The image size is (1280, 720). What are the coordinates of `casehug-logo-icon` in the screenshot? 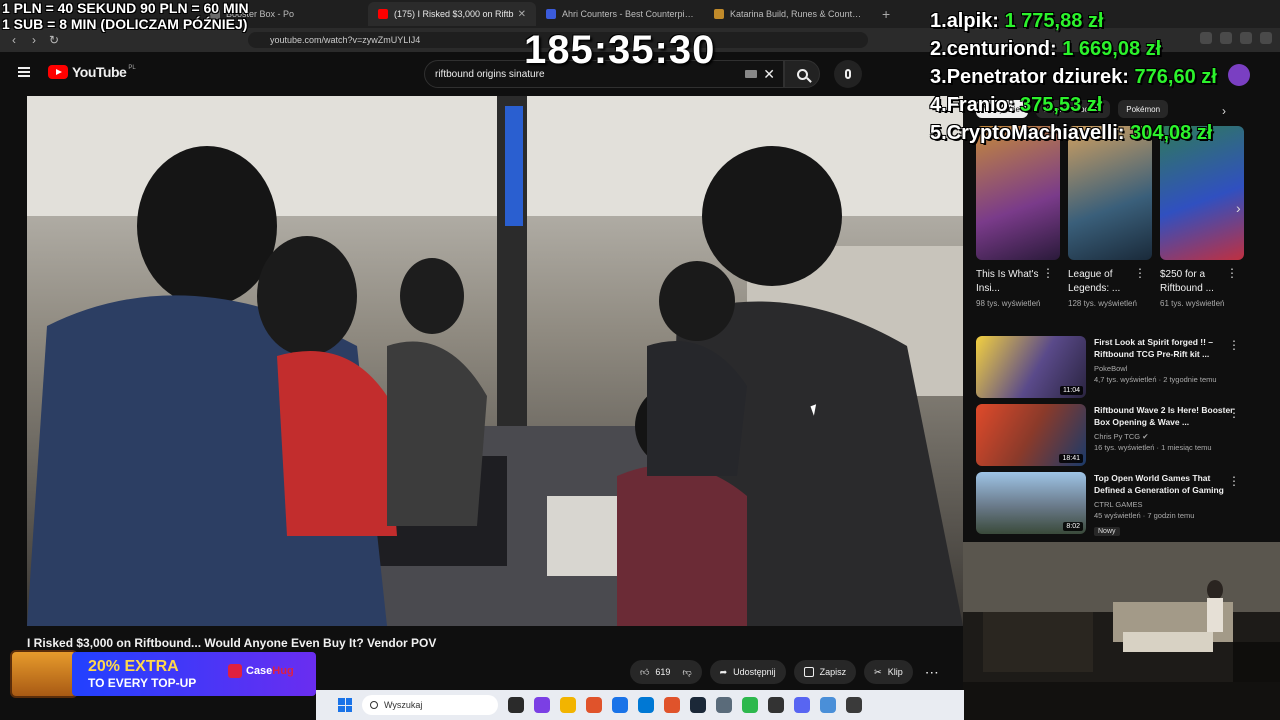 It's located at (235, 671).